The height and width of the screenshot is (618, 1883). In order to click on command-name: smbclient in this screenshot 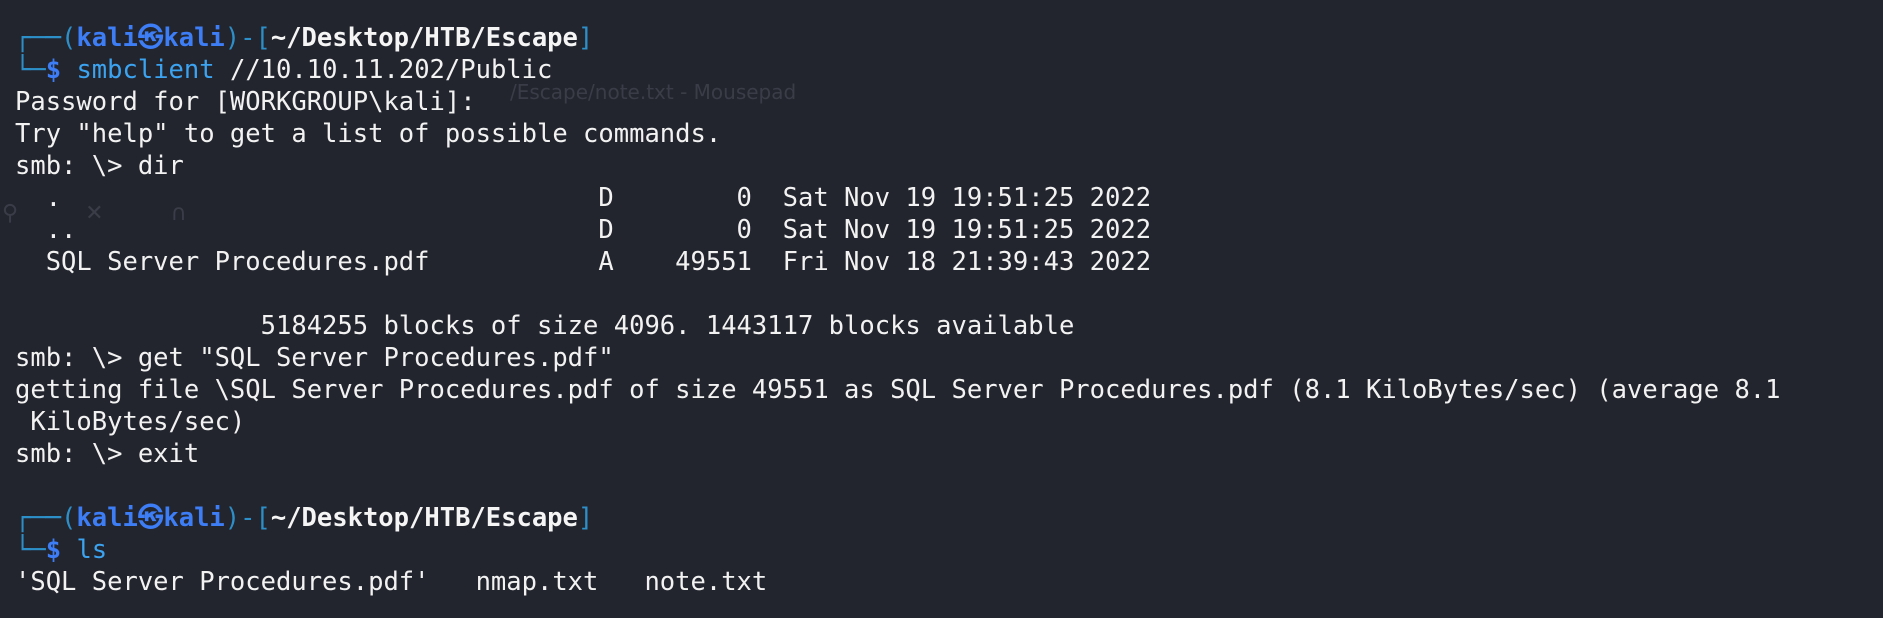, I will do `click(145, 70)`.